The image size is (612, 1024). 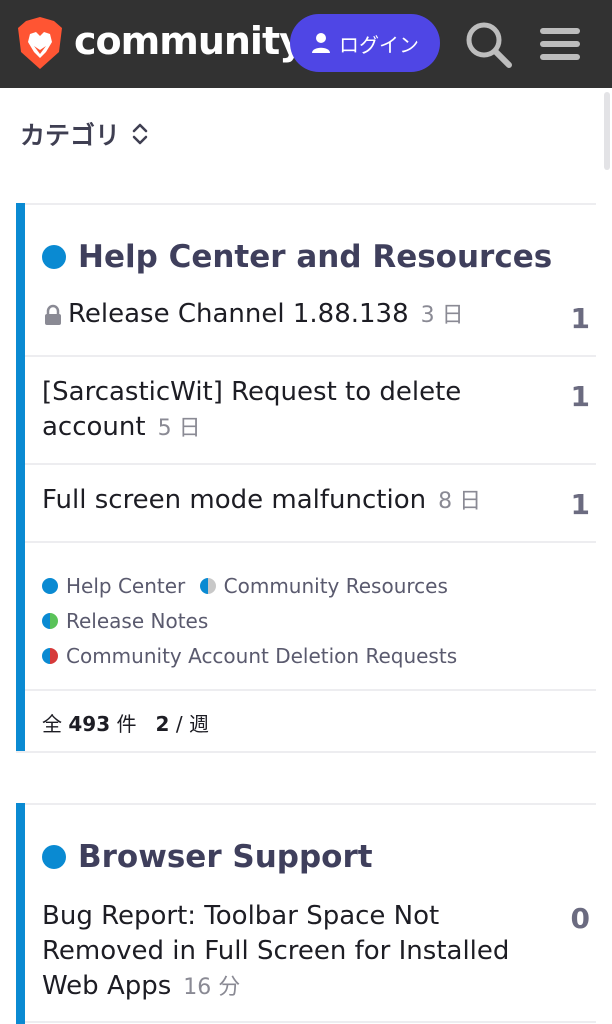 I want to click on user-icon, so click(x=321, y=43).